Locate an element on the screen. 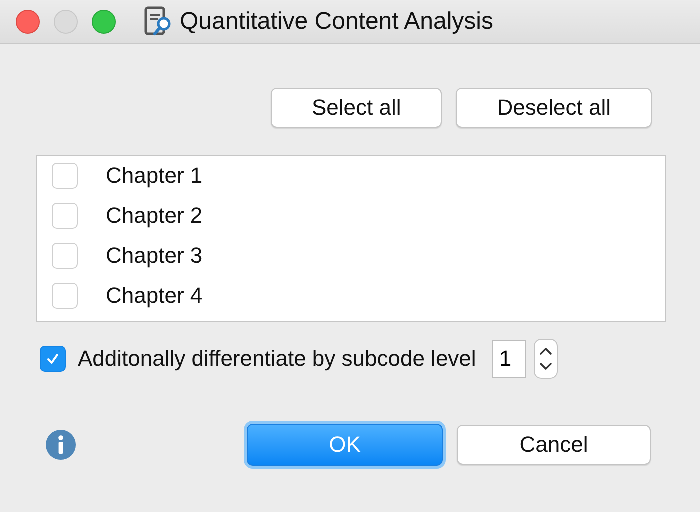 This screenshot has width=700, height=512. checkbox-label: Additonally differentiate by subcode level is located at coordinates (277, 359).